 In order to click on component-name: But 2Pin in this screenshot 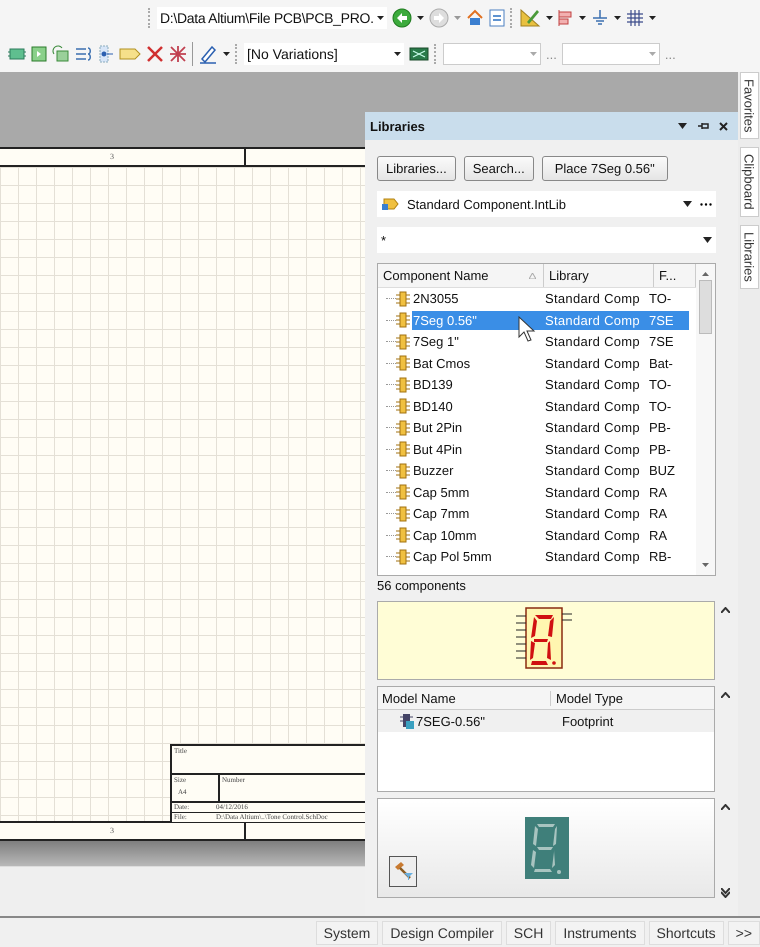, I will do `click(438, 428)`.